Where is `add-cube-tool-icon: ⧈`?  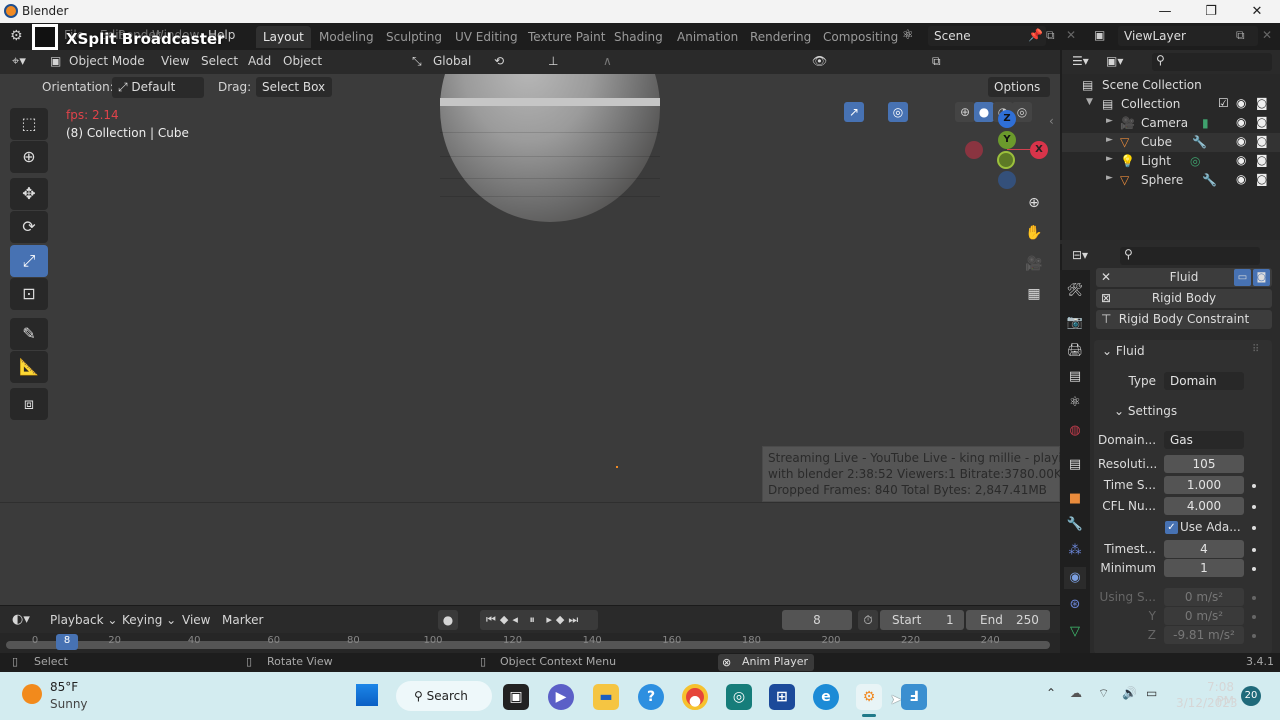 add-cube-tool-icon: ⧈ is located at coordinates (29, 404).